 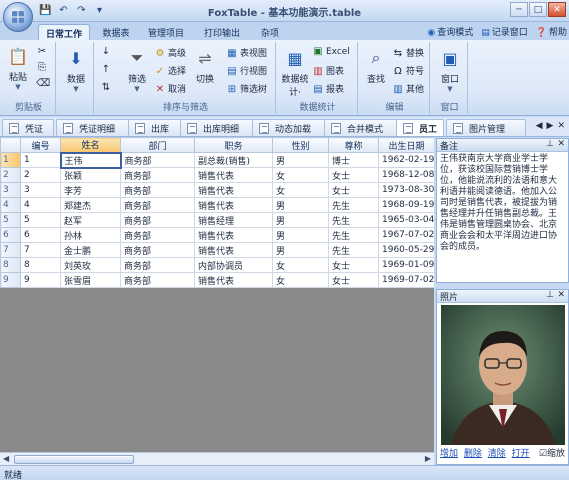 I want to click on excel-button: ▣ Excel, so click(x=331, y=51).